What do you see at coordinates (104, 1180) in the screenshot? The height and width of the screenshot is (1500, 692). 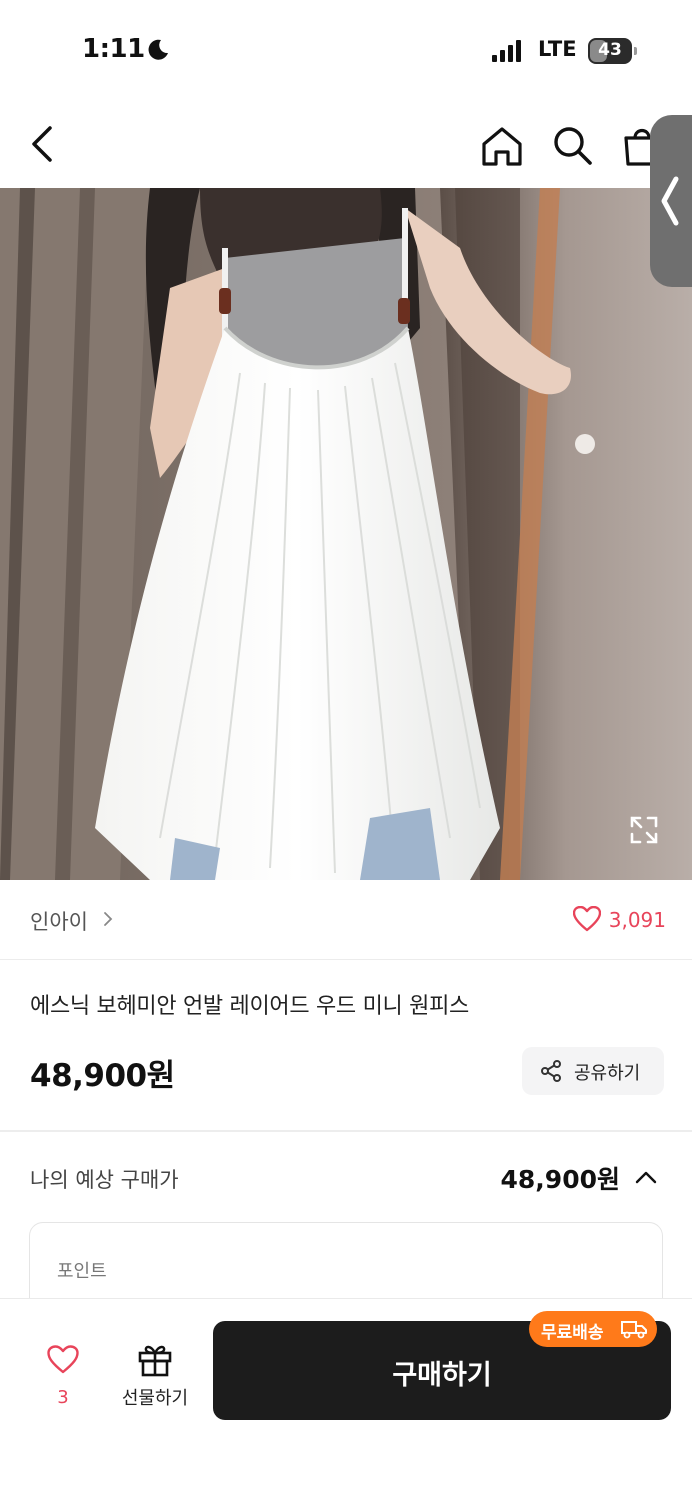 I see `estimate-label: 나의 예상 구매가` at bounding box center [104, 1180].